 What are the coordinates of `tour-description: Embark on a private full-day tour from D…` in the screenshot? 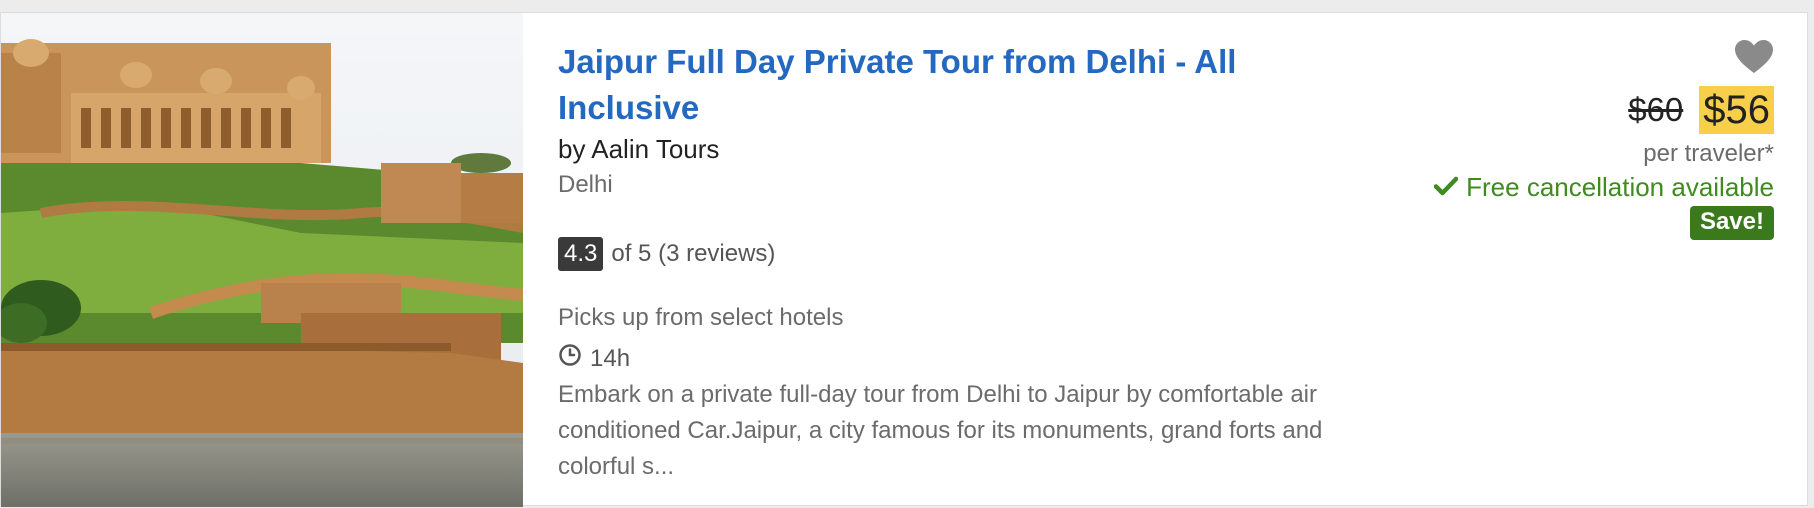 It's located at (940, 430).